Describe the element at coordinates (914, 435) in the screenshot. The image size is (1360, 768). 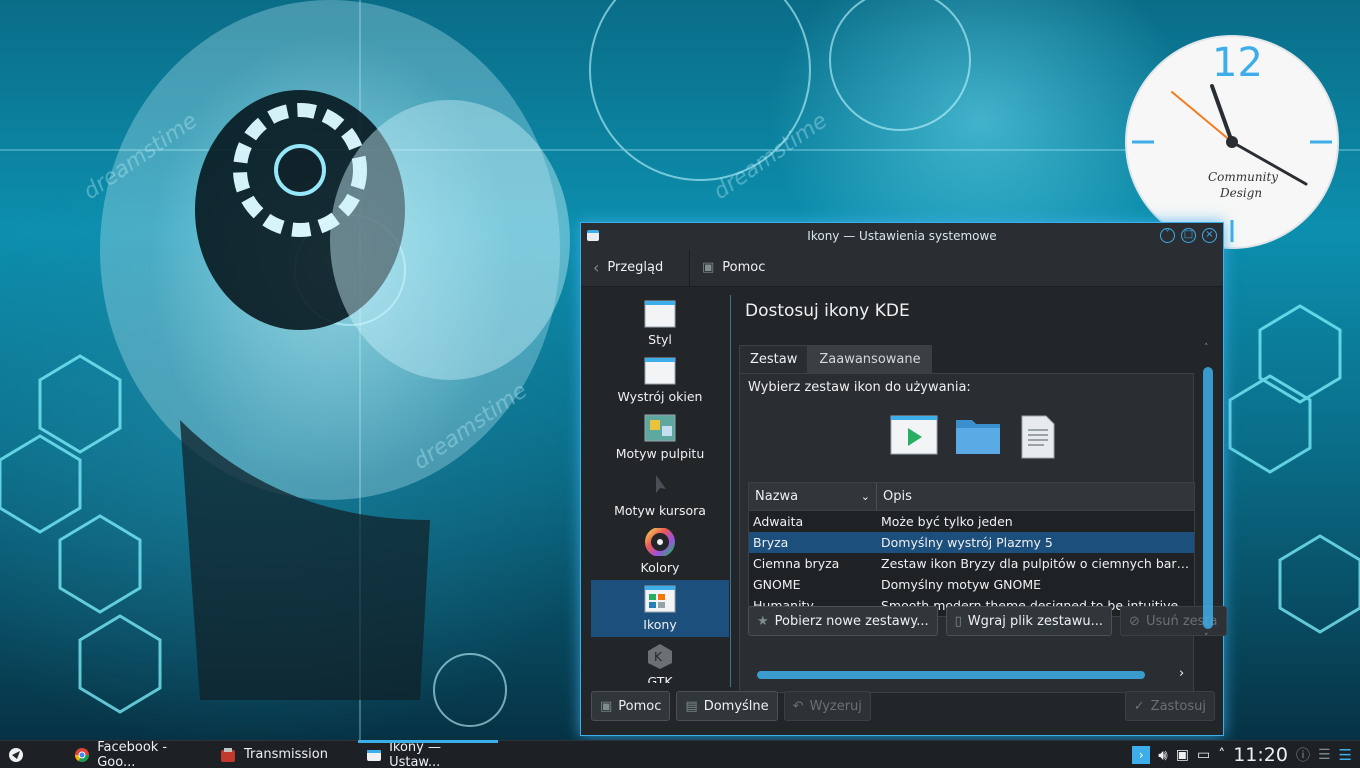
I see `media-player-icon` at that location.